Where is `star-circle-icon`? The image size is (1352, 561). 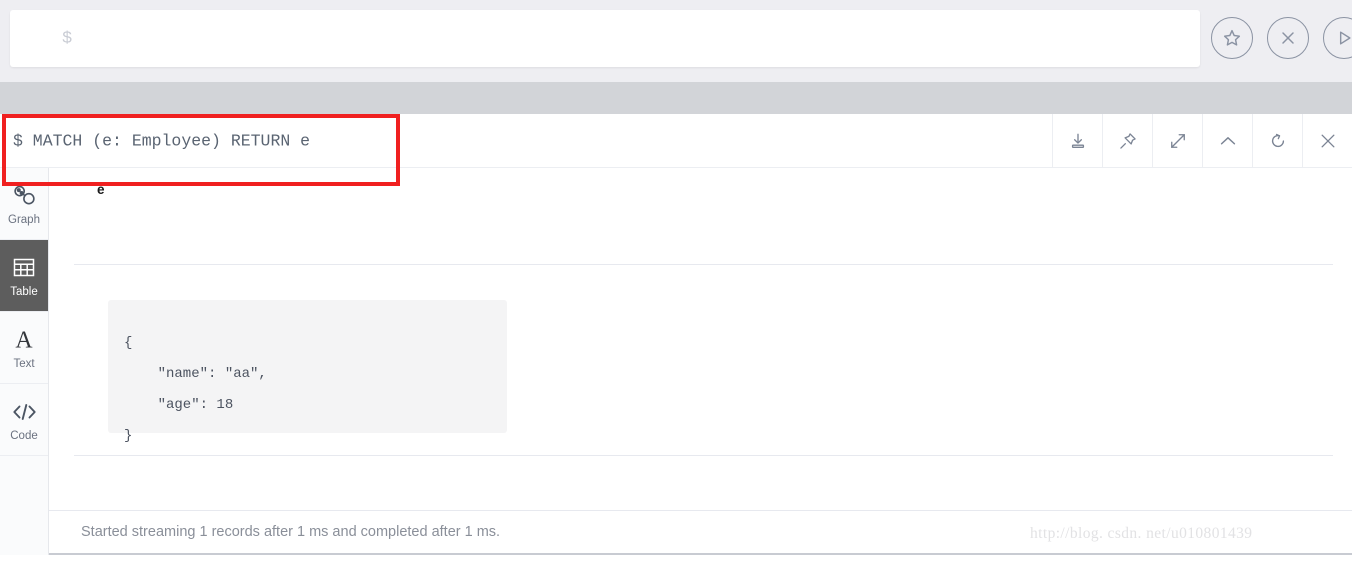
star-circle-icon is located at coordinates (1232, 37).